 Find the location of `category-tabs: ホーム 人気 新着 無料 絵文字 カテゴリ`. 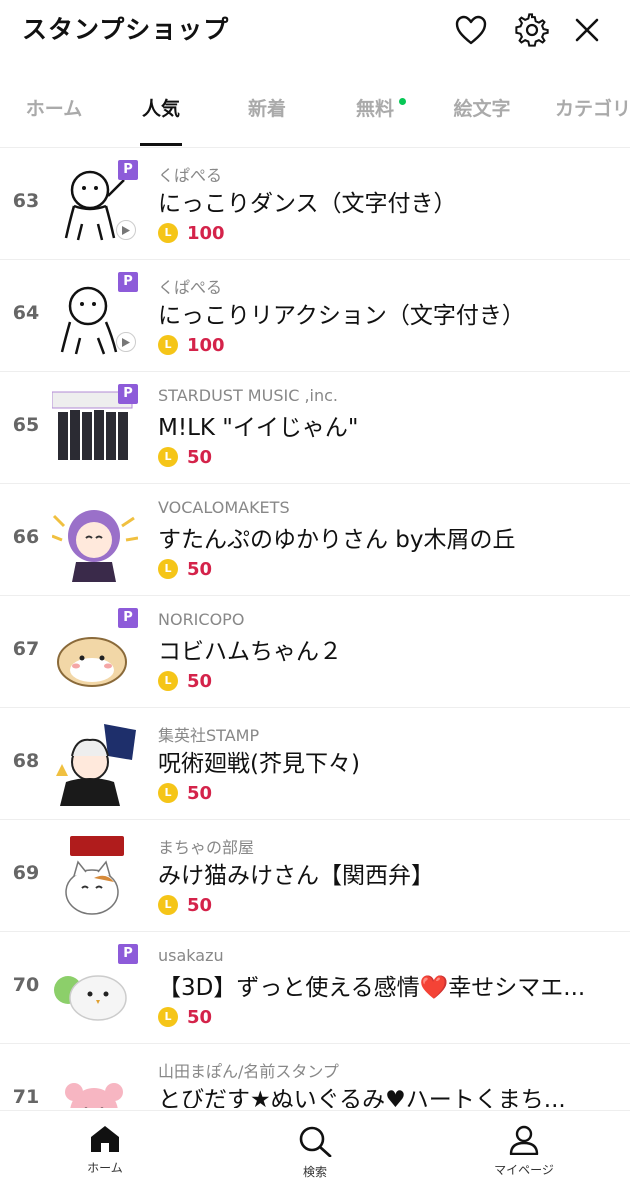

category-tabs: ホーム 人気 新着 無料 絵文字 カテゴリ is located at coordinates (315, 113).